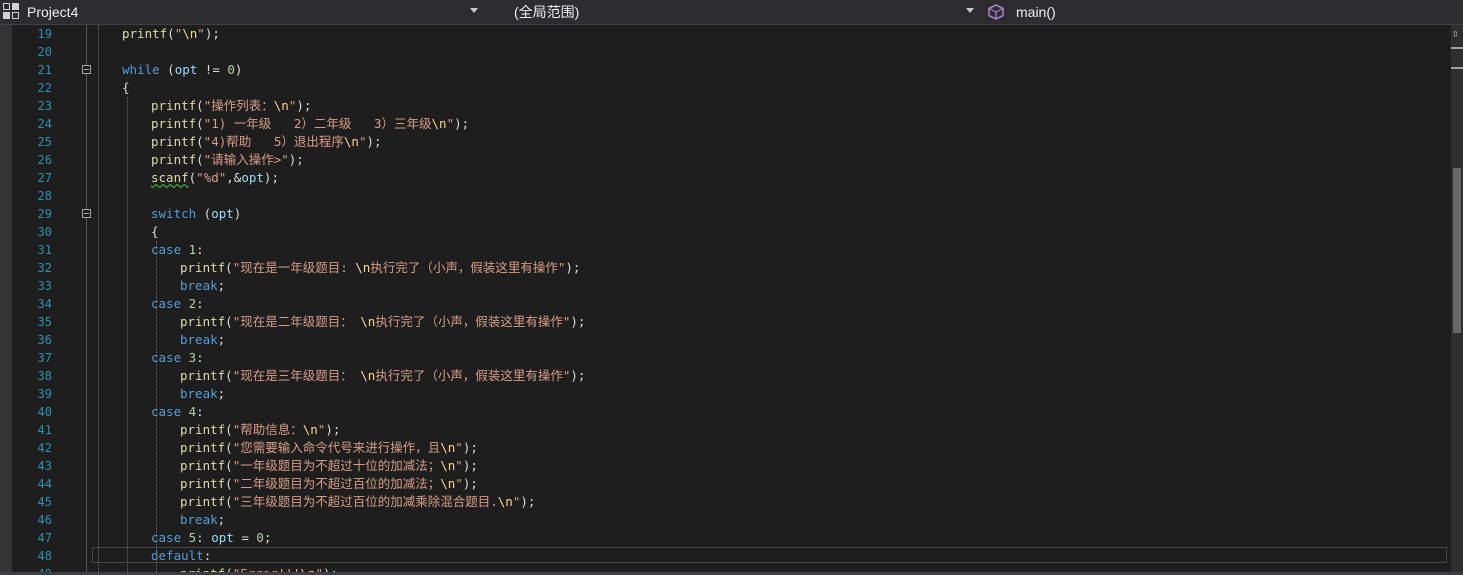 The width and height of the screenshot is (1463, 575). What do you see at coordinates (769, 555) in the screenshot?
I see `current-line-highlight` at bounding box center [769, 555].